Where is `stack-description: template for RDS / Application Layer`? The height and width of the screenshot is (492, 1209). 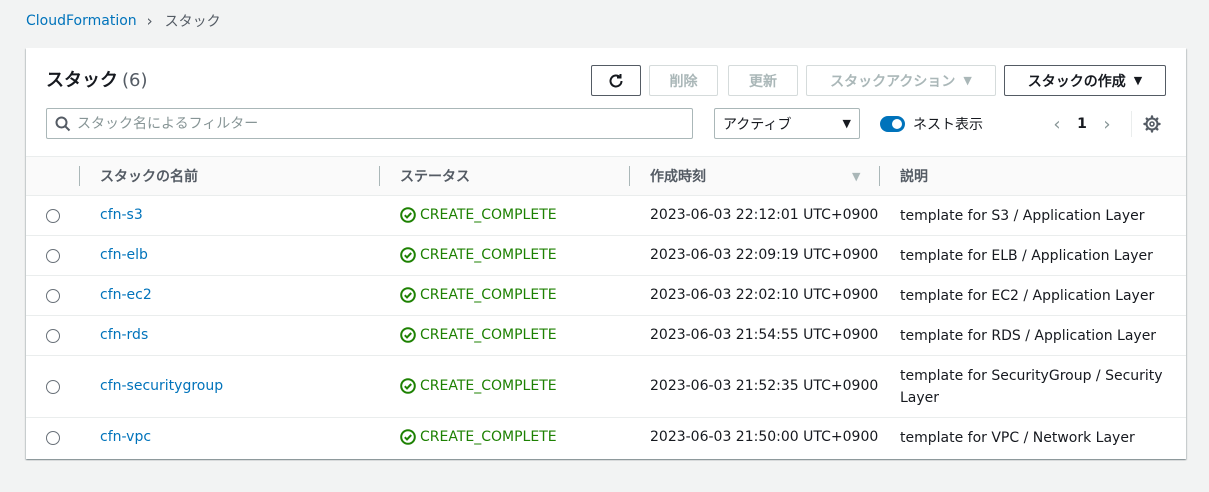
stack-description: template for RDS / Application Layer is located at coordinates (1028, 336).